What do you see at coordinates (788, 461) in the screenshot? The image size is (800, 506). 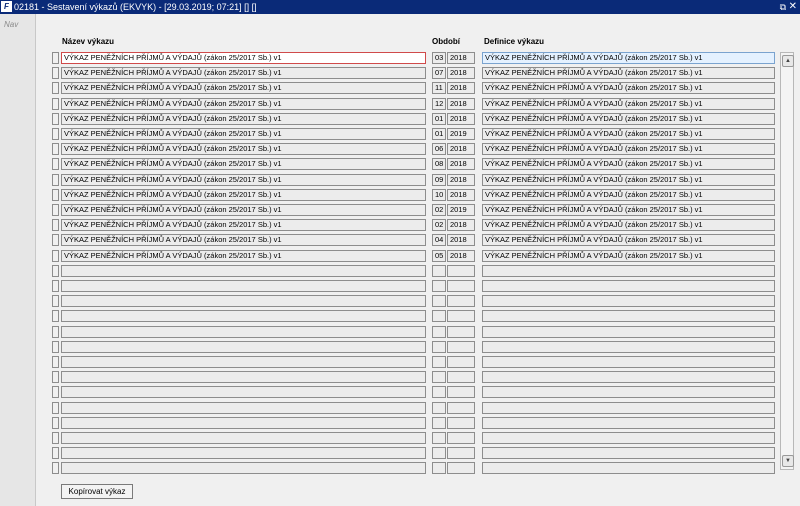 I see `scroll-down-icon: ▼` at bounding box center [788, 461].